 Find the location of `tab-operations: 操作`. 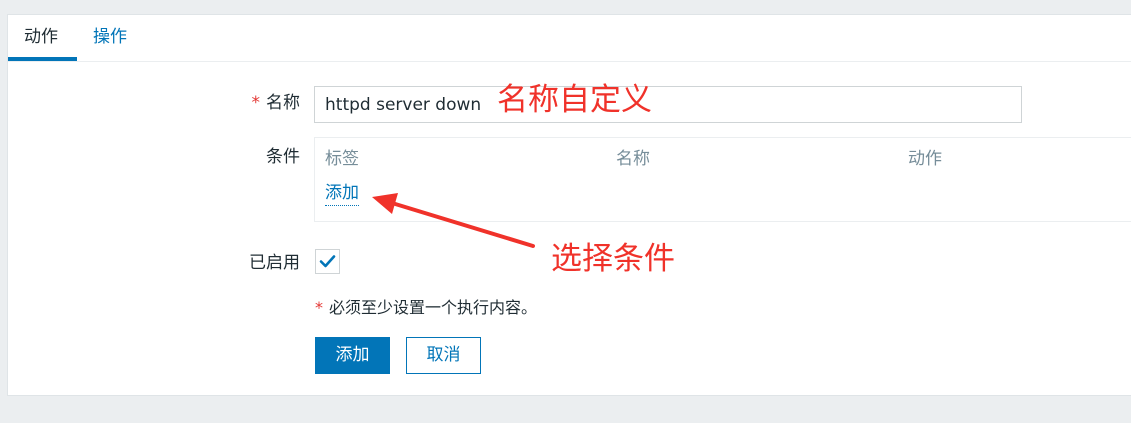

tab-operations: 操作 is located at coordinates (110, 37).